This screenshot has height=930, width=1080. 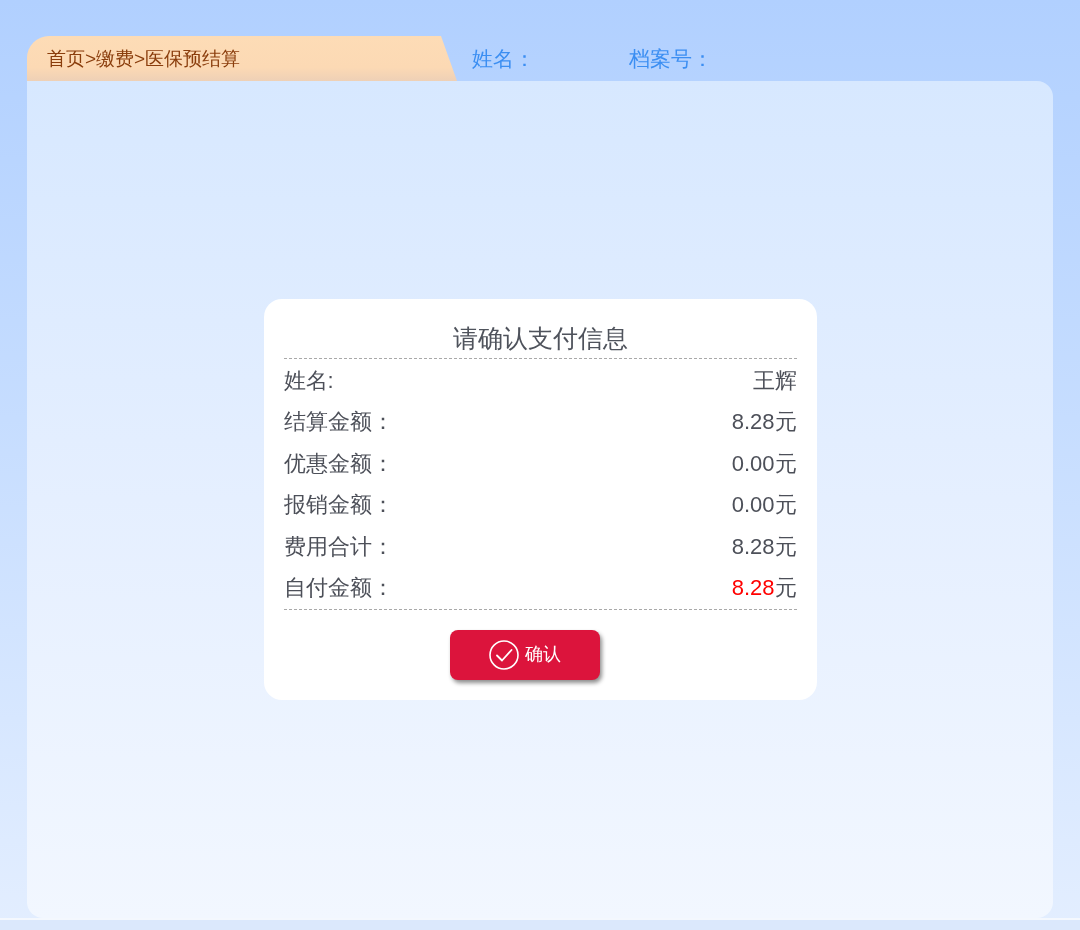 I want to click on name-value: 王辉, so click(x=774, y=380).